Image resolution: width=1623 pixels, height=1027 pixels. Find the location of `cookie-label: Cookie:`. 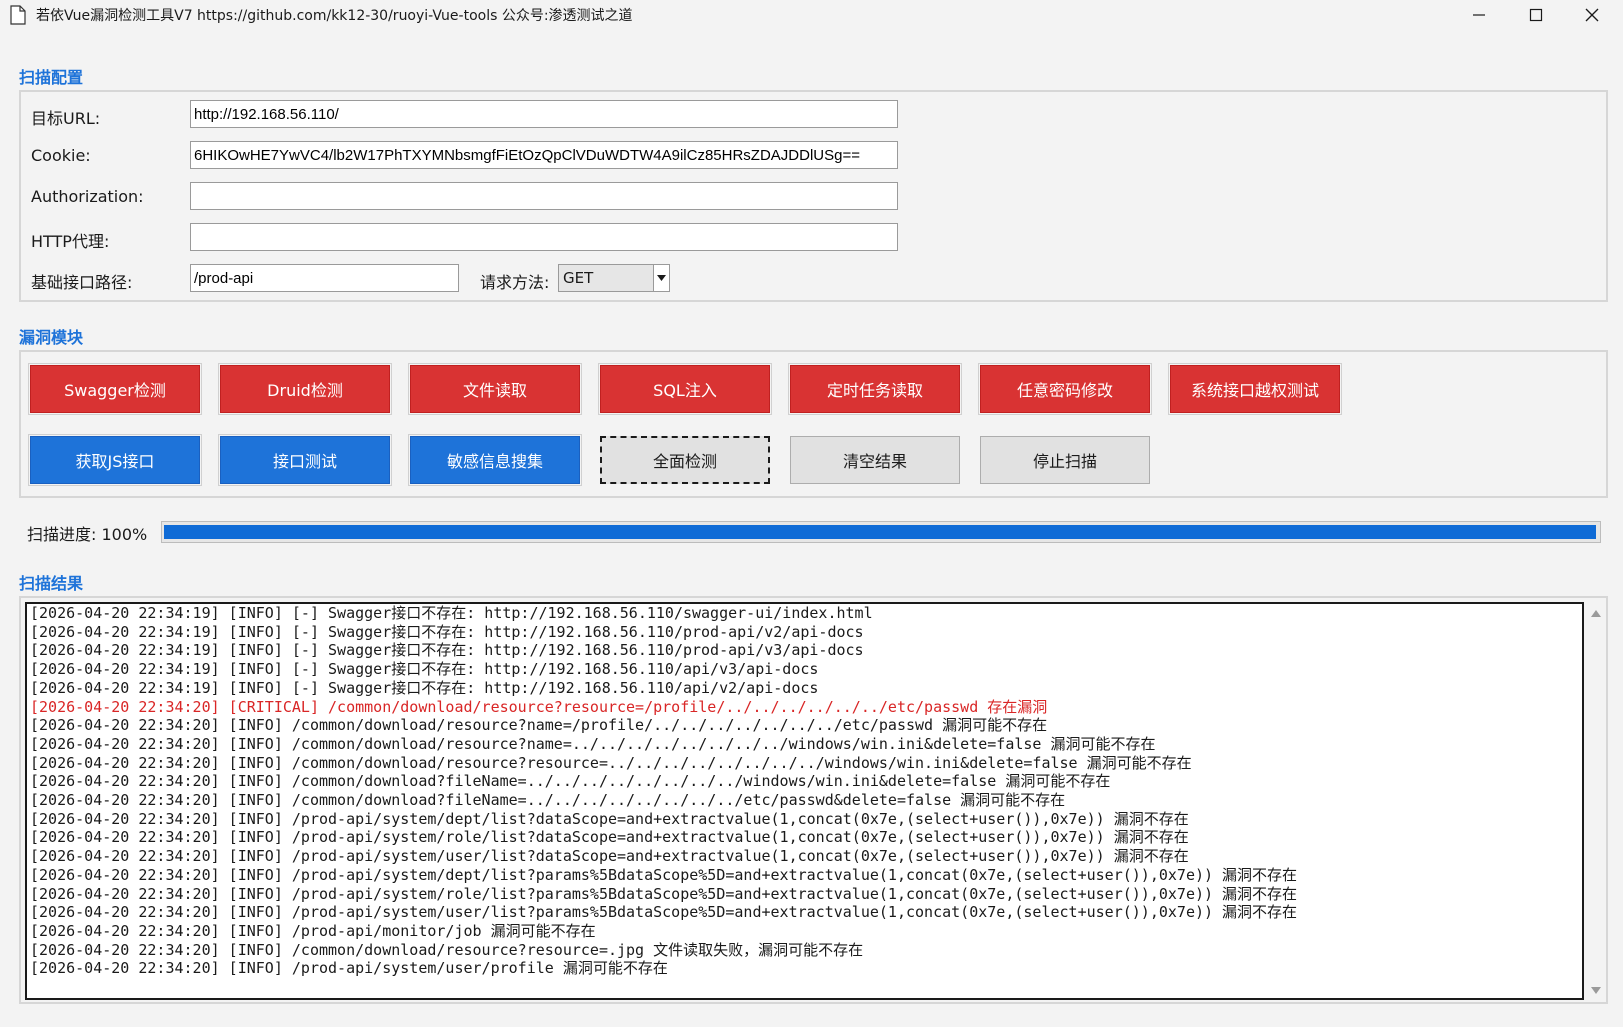

cookie-label: Cookie: is located at coordinates (61, 155).